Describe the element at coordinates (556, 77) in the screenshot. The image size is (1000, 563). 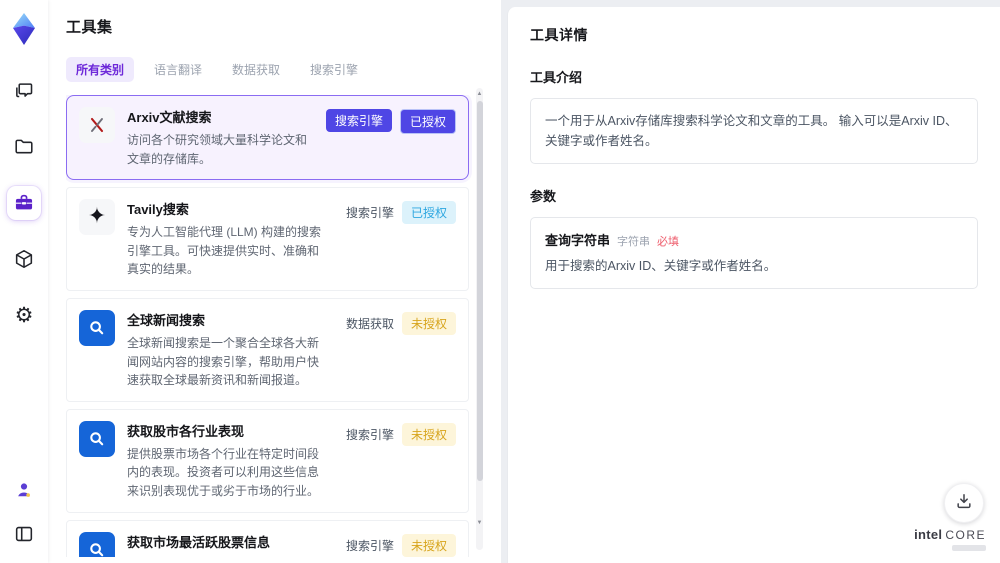
I see `intro-heading: 工具介绍` at that location.